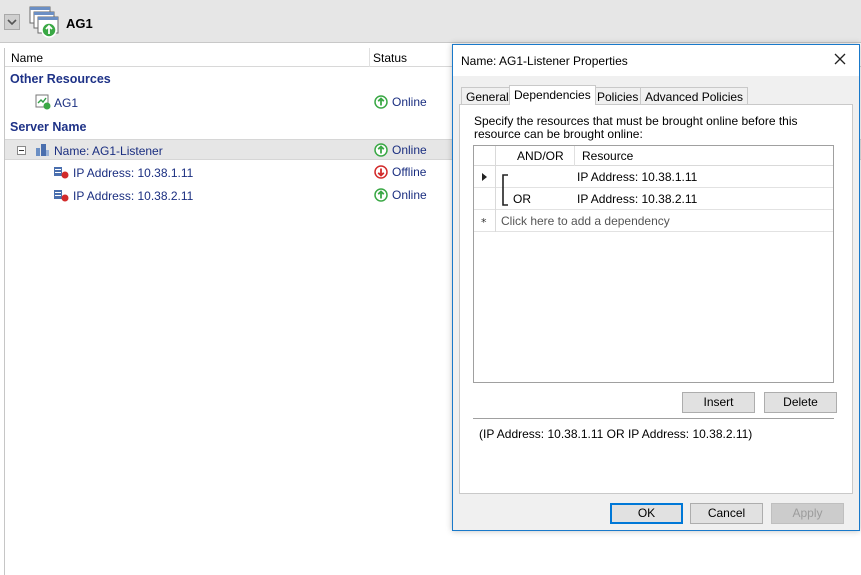 The height and width of the screenshot is (575, 861). Describe the element at coordinates (653, 419) in the screenshot. I see `separator` at that location.